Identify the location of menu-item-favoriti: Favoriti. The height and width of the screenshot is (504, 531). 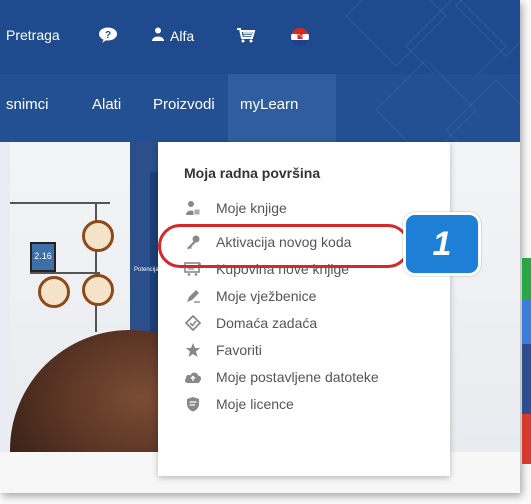
(223, 350).